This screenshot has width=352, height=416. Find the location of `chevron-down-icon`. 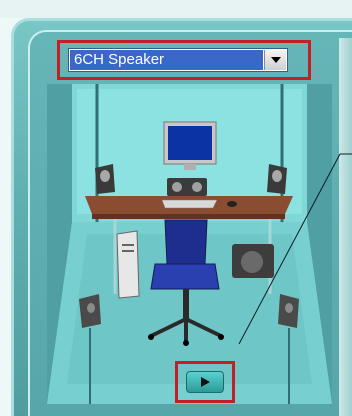

chevron-down-icon is located at coordinates (275, 60).